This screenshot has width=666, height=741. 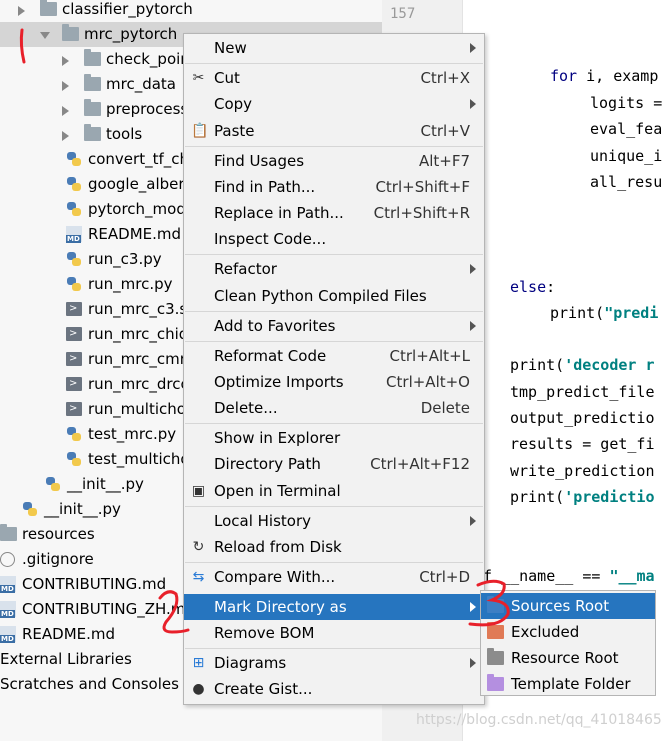 I want to click on menu-item-open-in-terminal: ▣ Open in Terminal, so click(x=334, y=491).